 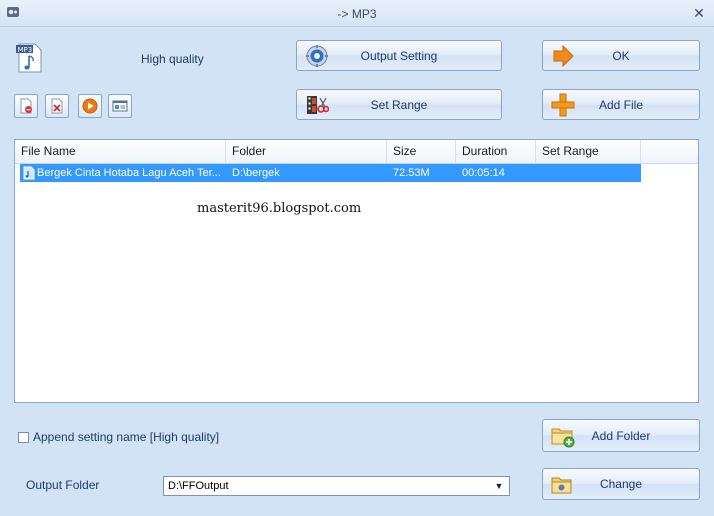 I want to click on title-bar: -> MP3 ✕, so click(x=357, y=13).